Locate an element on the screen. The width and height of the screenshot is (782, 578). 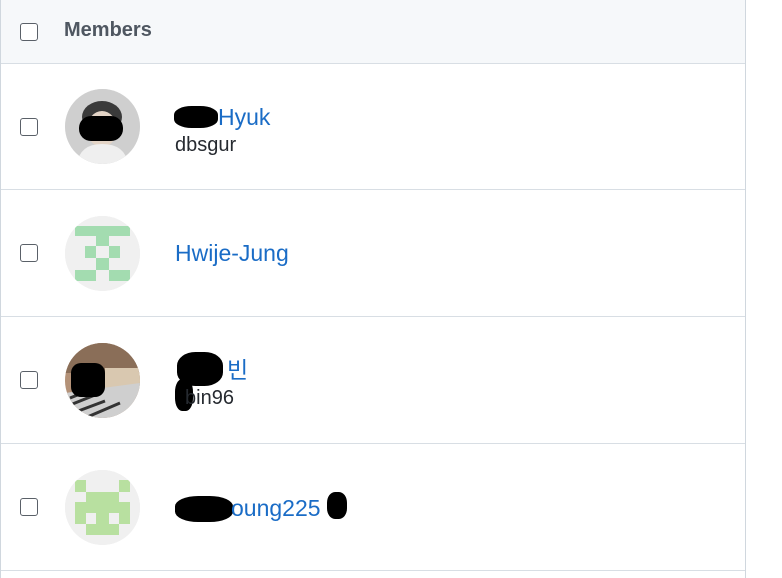
members-header: Members is located at coordinates (373, 32).